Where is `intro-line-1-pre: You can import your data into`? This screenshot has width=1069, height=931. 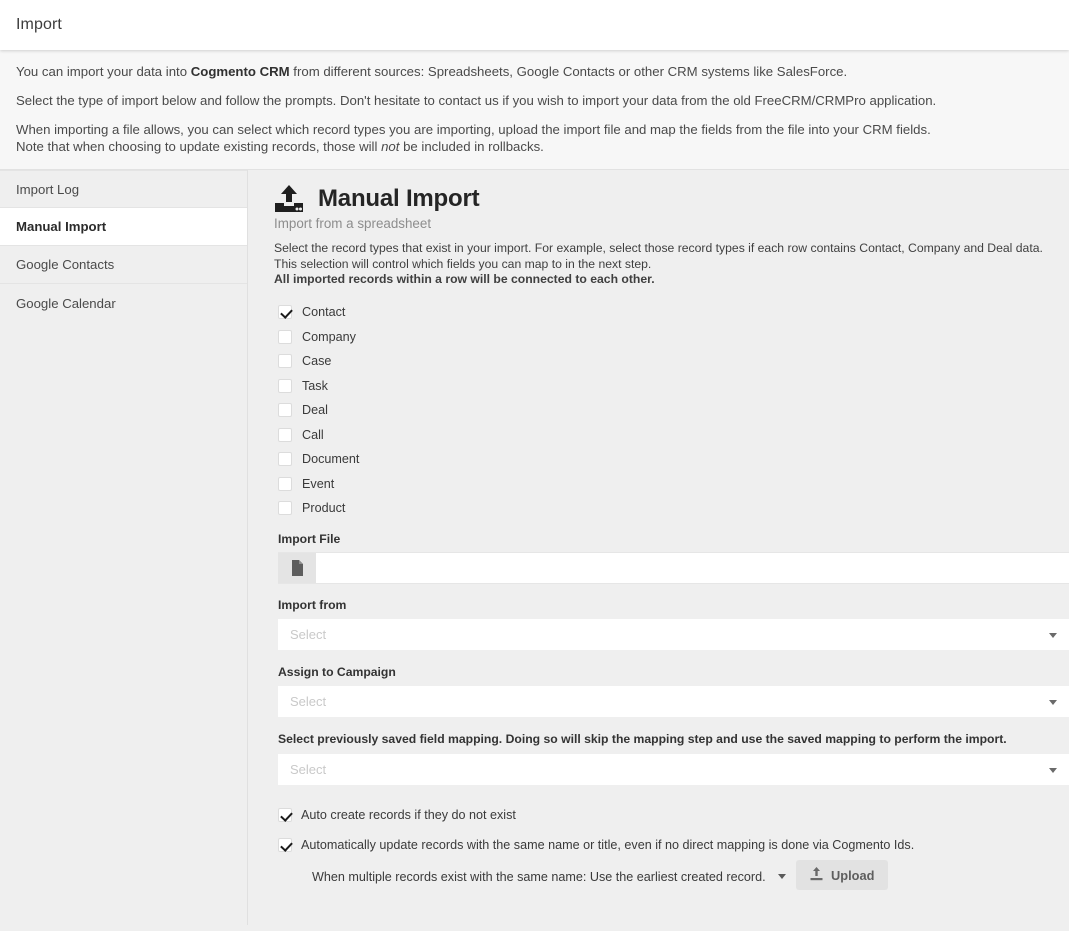 intro-line-1-pre: You can import your data into is located at coordinates (103, 71).